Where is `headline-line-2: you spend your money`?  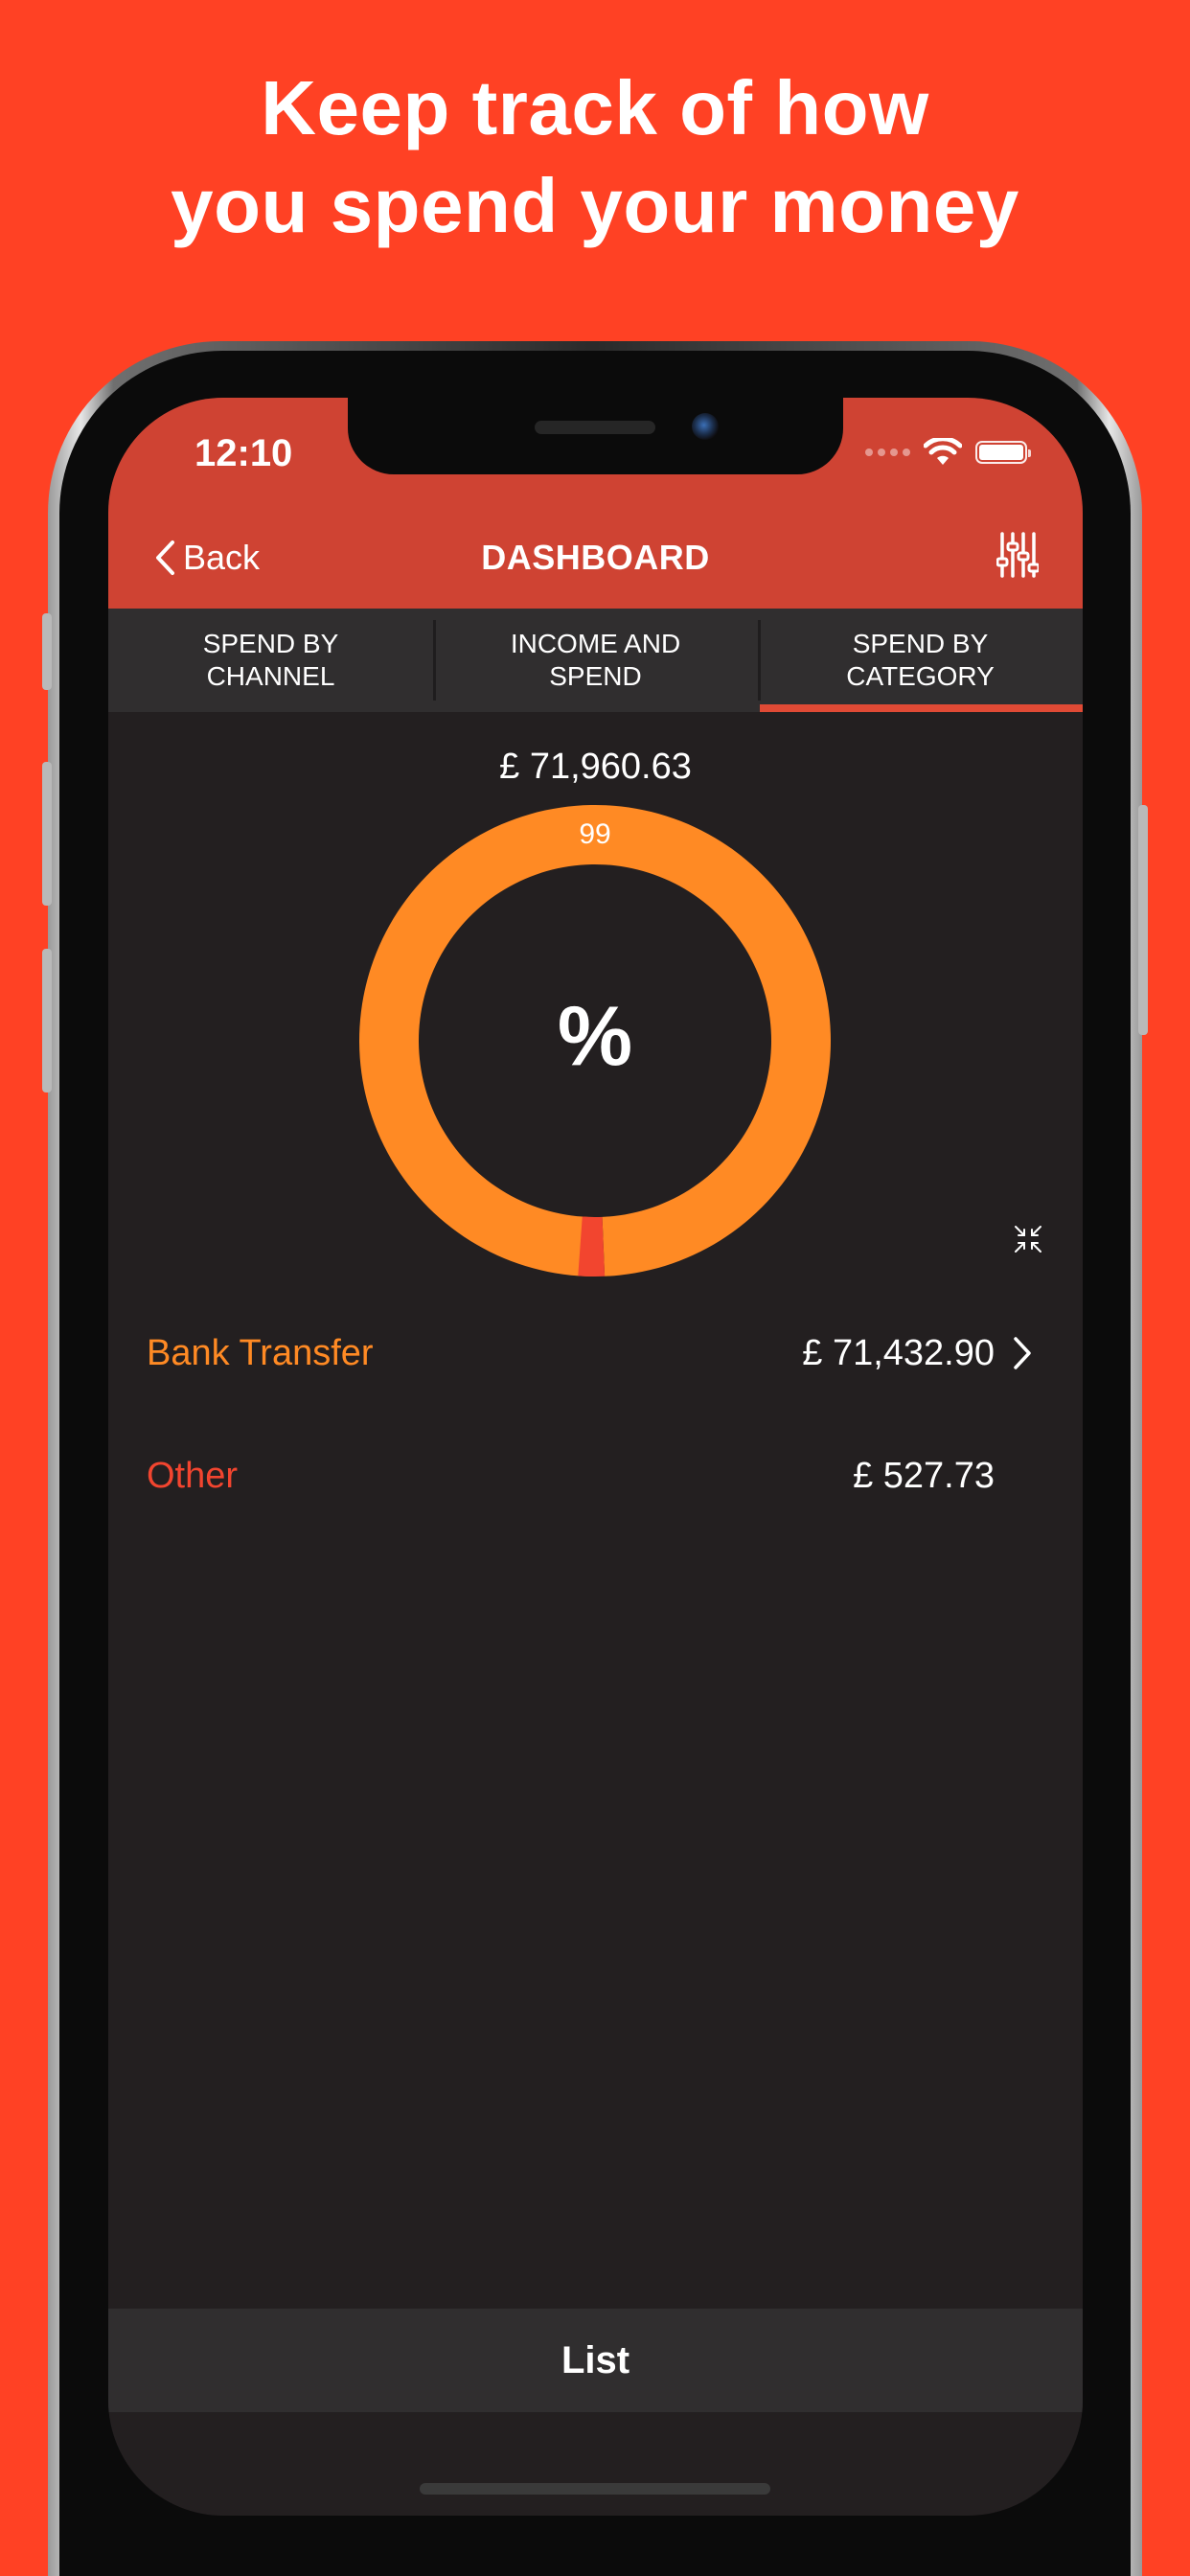 headline-line-2: you spend your money is located at coordinates (595, 205).